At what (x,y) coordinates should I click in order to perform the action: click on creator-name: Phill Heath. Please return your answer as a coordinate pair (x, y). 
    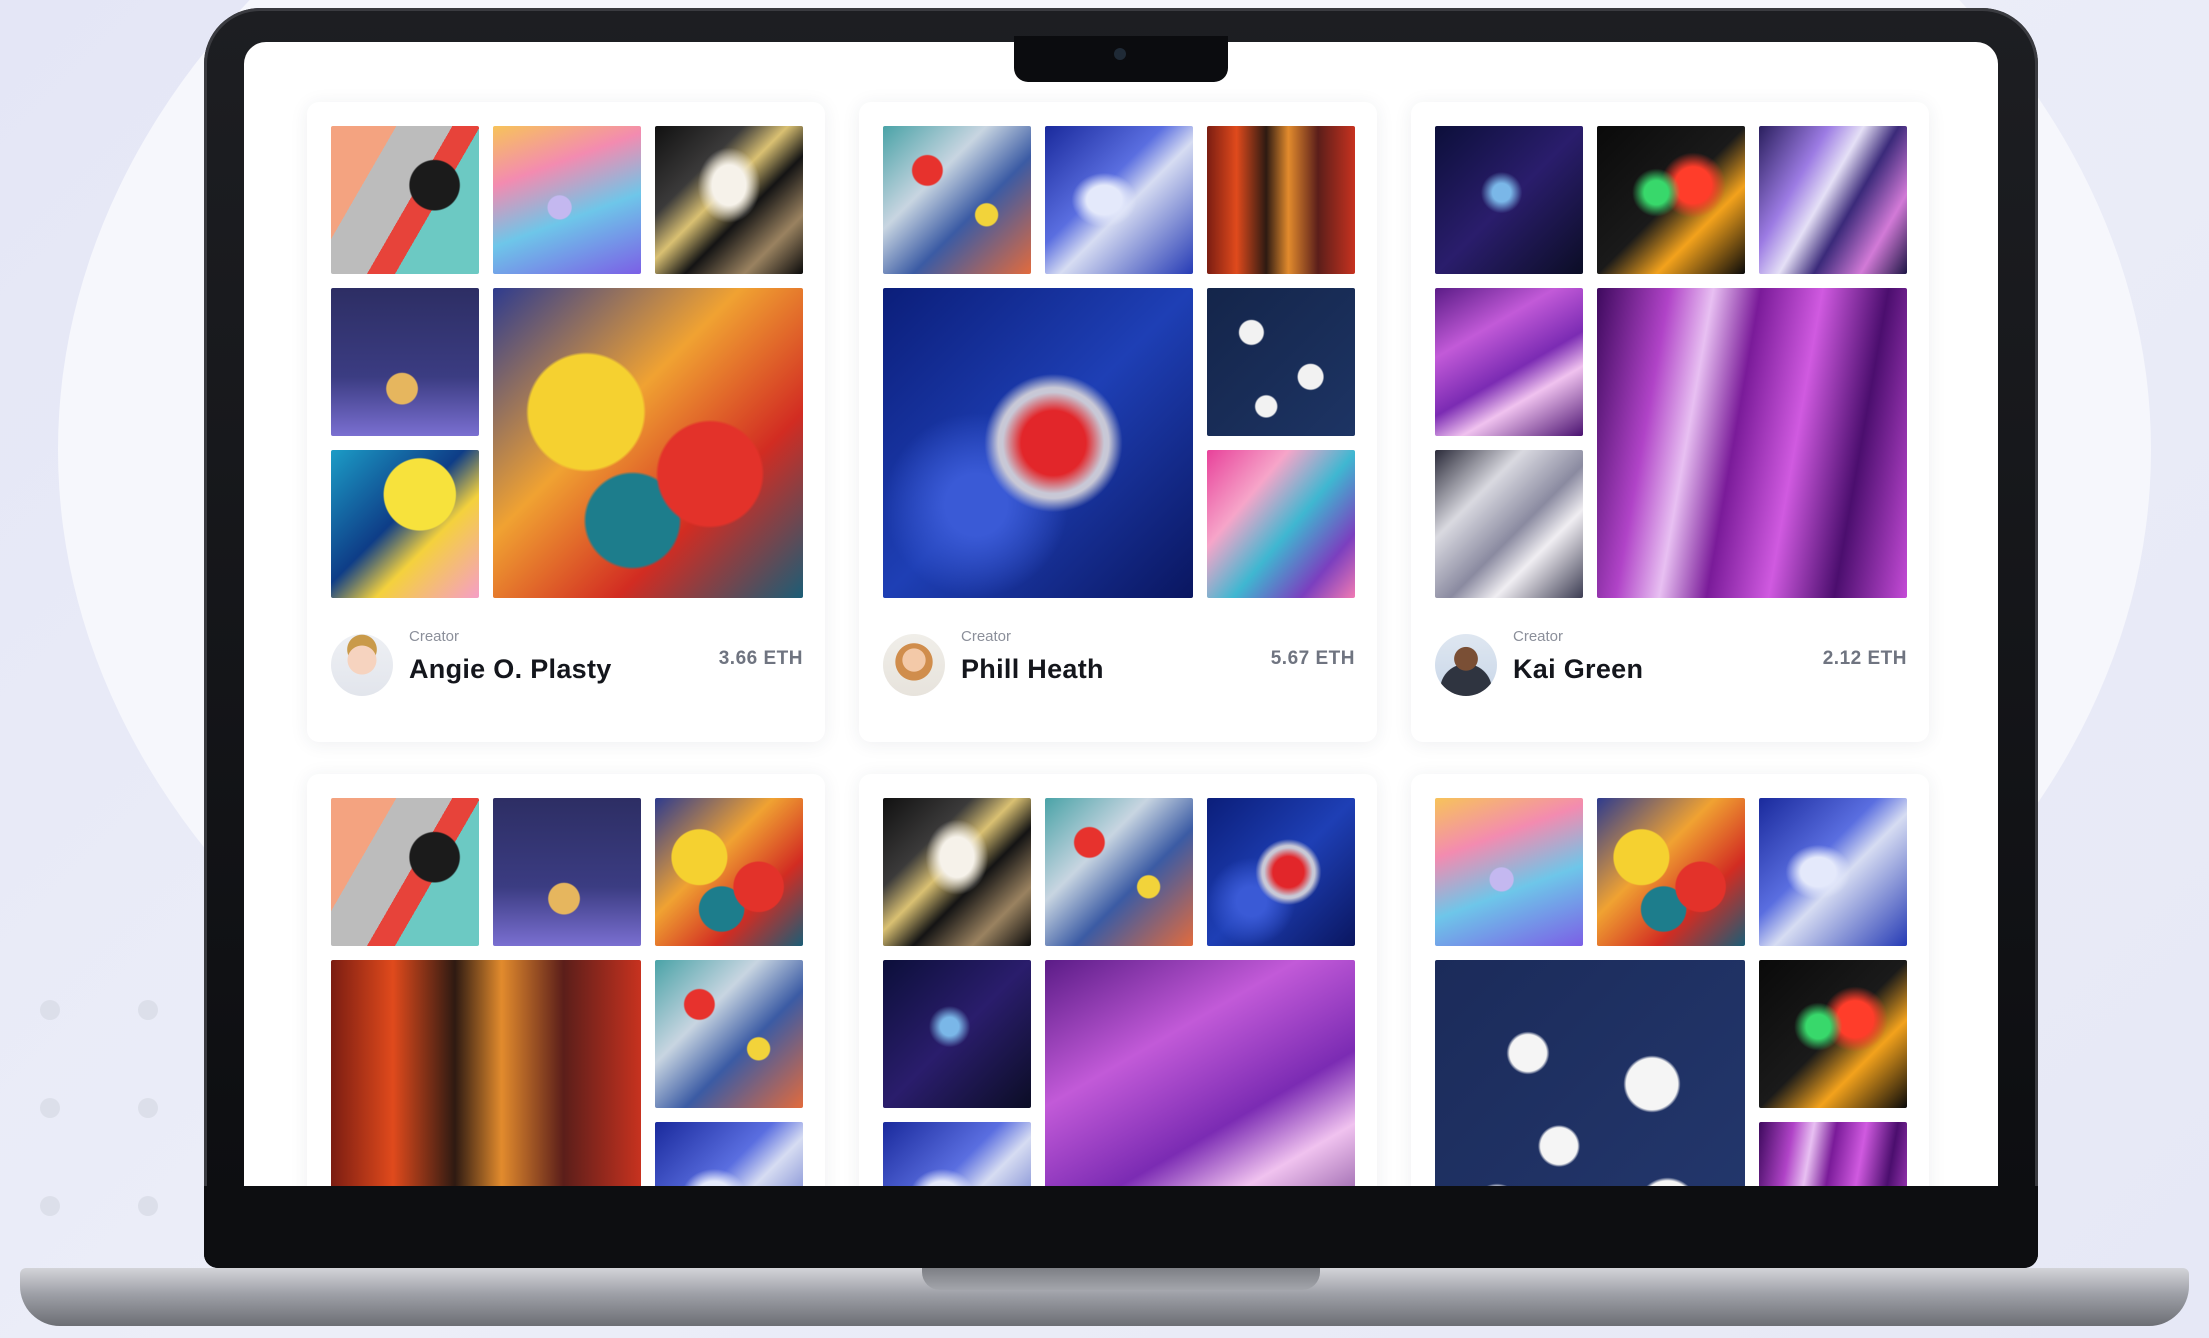
    Looking at the image, I should click on (1032, 669).